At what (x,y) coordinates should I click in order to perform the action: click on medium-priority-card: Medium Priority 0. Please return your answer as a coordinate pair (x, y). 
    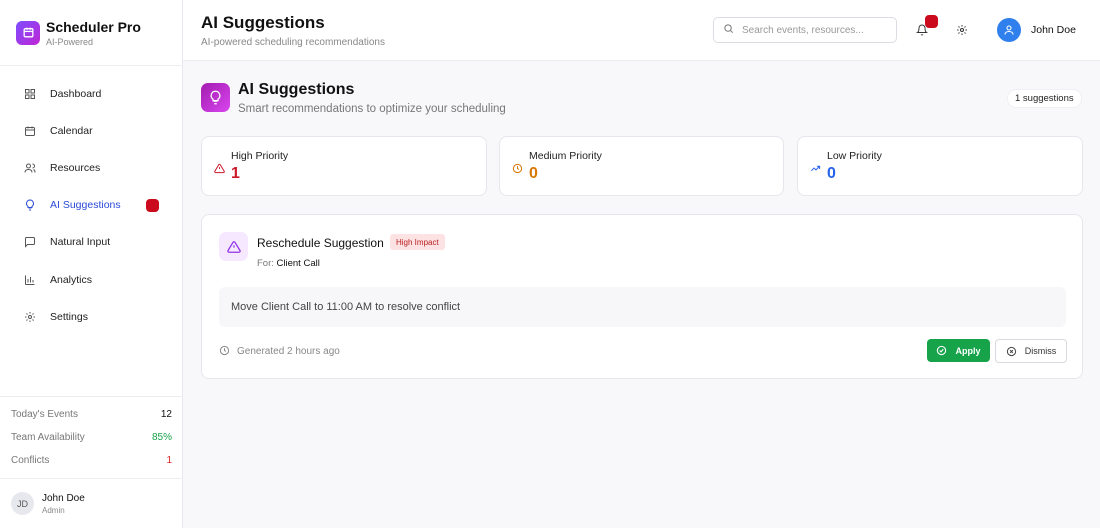
    Looking at the image, I should click on (641, 166).